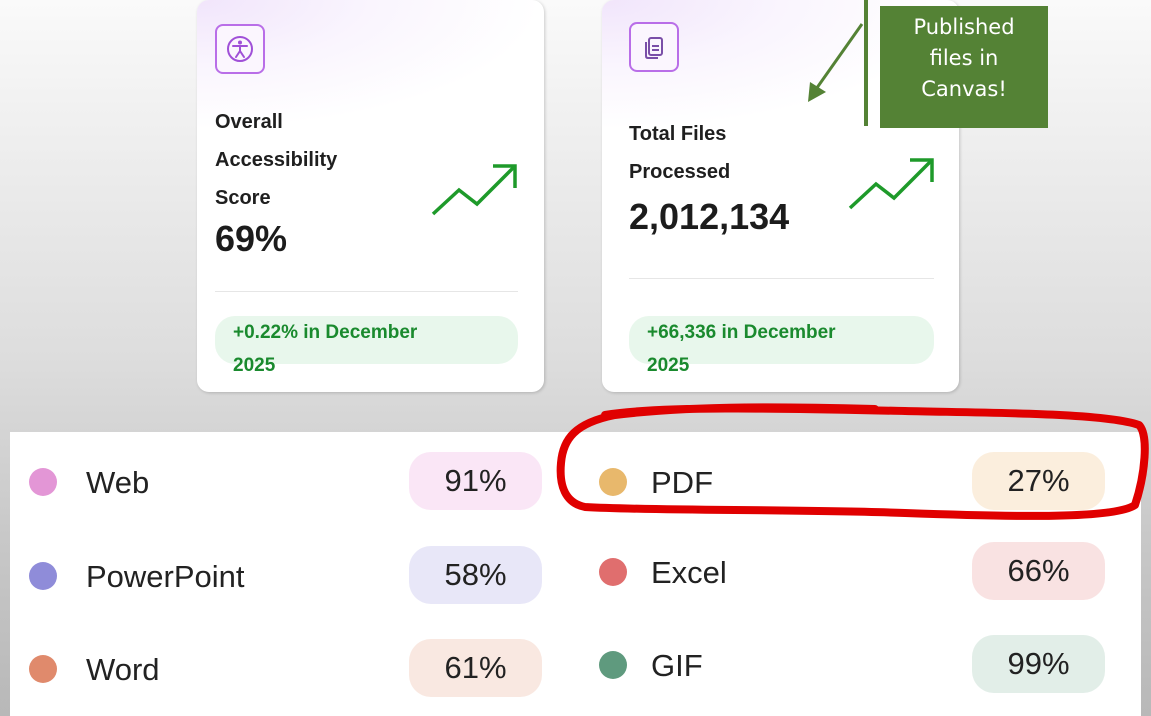  I want to click on metric-label: Overall Accessibility Score, so click(300, 160).